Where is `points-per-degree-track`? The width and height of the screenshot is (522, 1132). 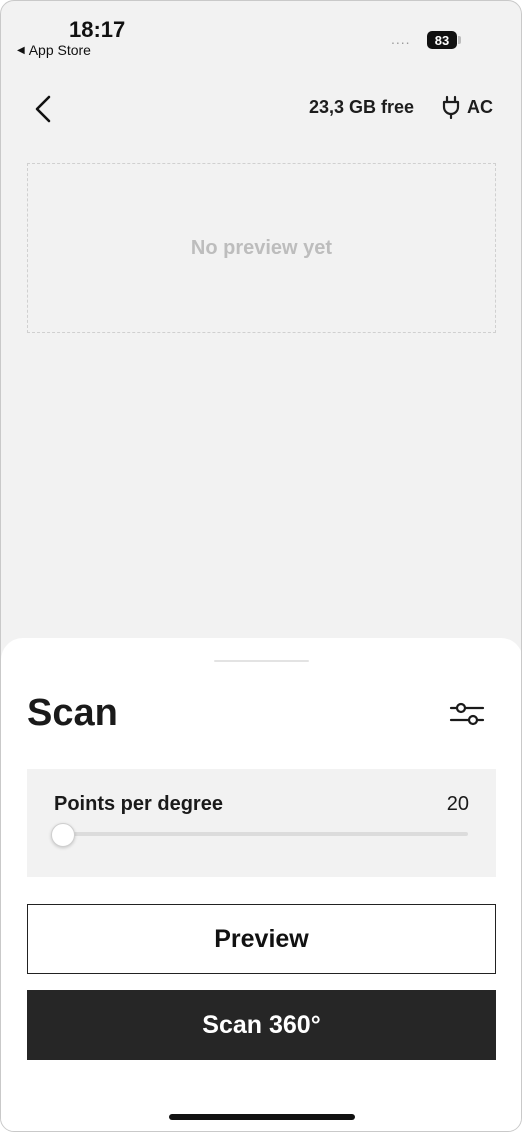 points-per-degree-track is located at coordinates (265, 834).